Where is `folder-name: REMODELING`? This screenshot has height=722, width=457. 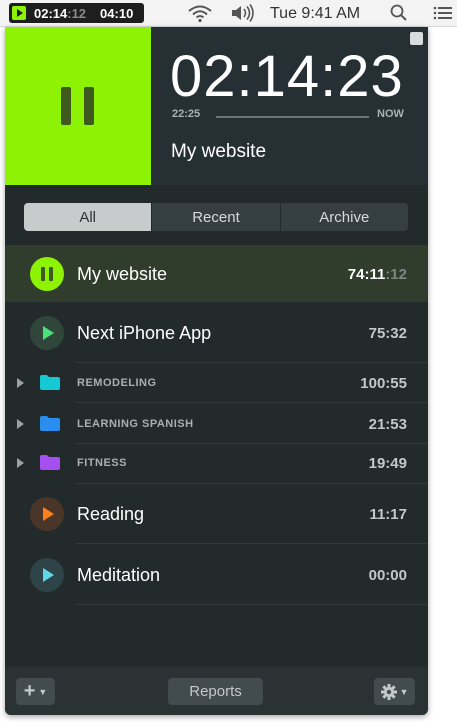
folder-name: REMODELING is located at coordinates (117, 383).